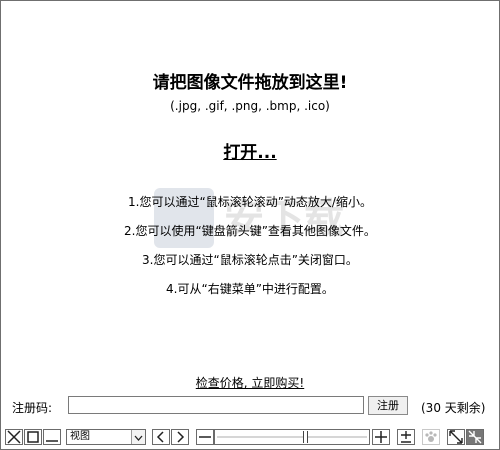  I want to click on tip-4: 4.可从“右键菜单”中进行配置。, so click(250, 289).